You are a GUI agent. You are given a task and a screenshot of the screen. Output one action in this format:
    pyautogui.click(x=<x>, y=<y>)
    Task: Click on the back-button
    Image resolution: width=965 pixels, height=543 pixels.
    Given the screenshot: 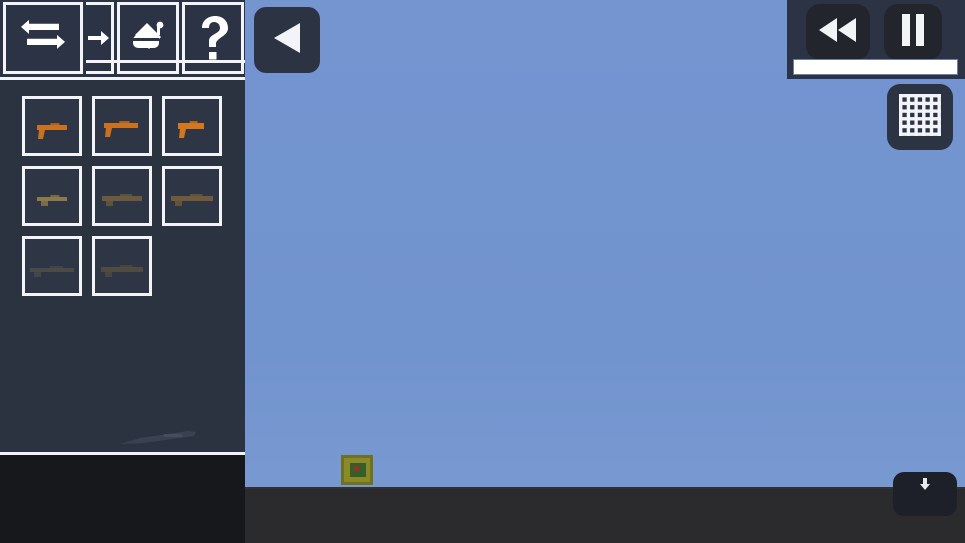 What is the action you would take?
    pyautogui.click(x=287, y=40)
    